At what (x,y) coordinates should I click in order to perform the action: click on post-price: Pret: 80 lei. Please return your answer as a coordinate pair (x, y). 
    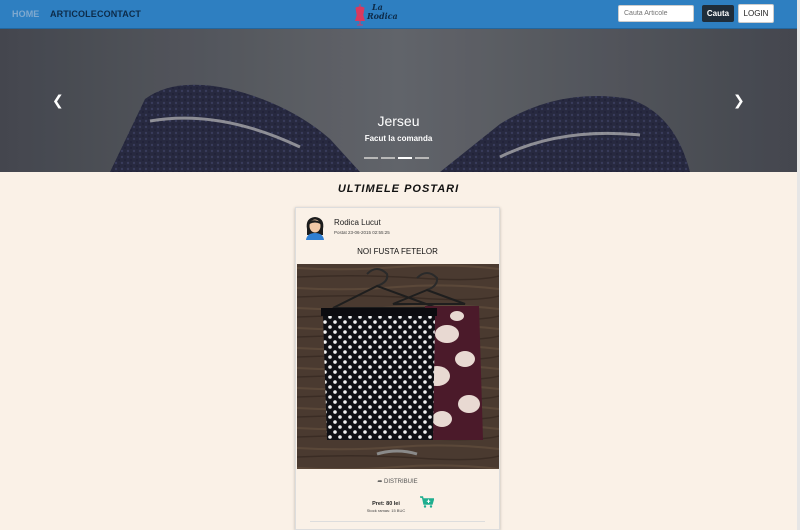
    Looking at the image, I should click on (386, 504).